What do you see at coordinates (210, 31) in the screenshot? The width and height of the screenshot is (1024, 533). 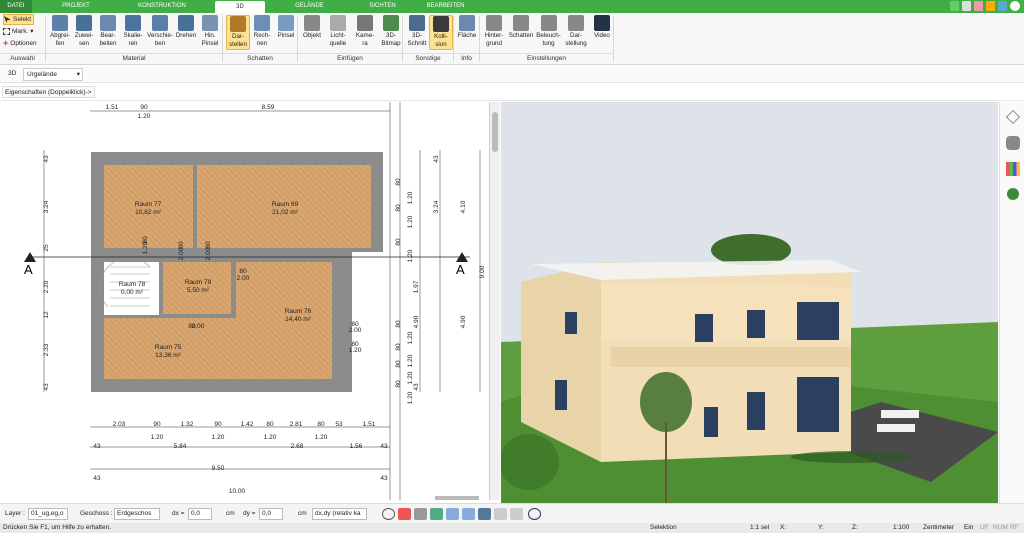 I see `material-button-6: Hin. Pinsel` at bounding box center [210, 31].